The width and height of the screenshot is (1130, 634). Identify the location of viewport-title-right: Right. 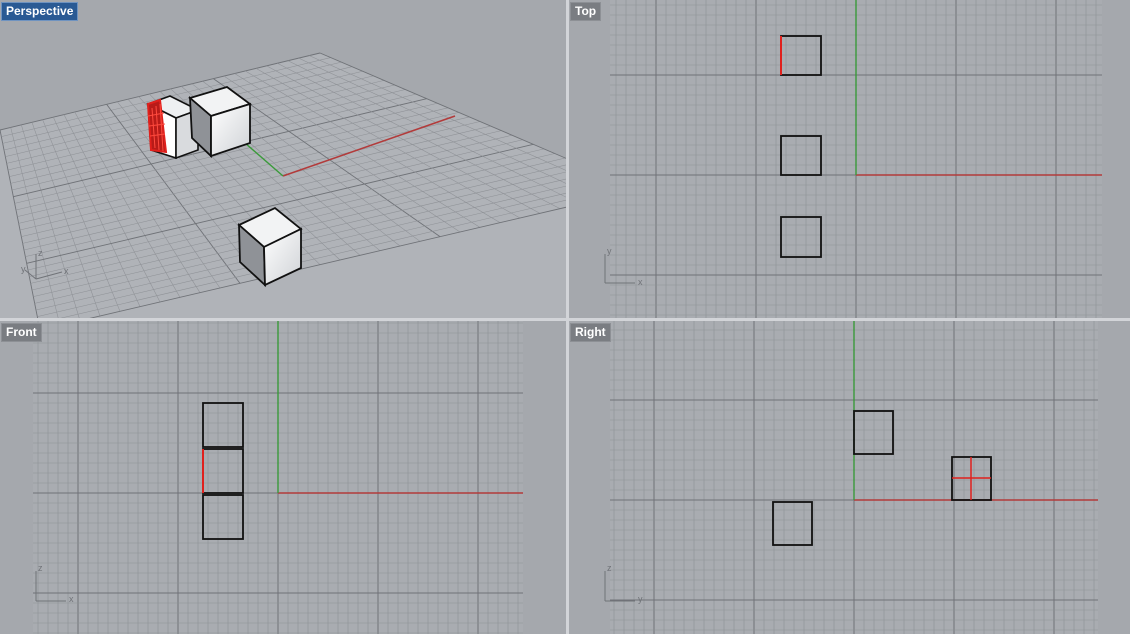
(590, 332).